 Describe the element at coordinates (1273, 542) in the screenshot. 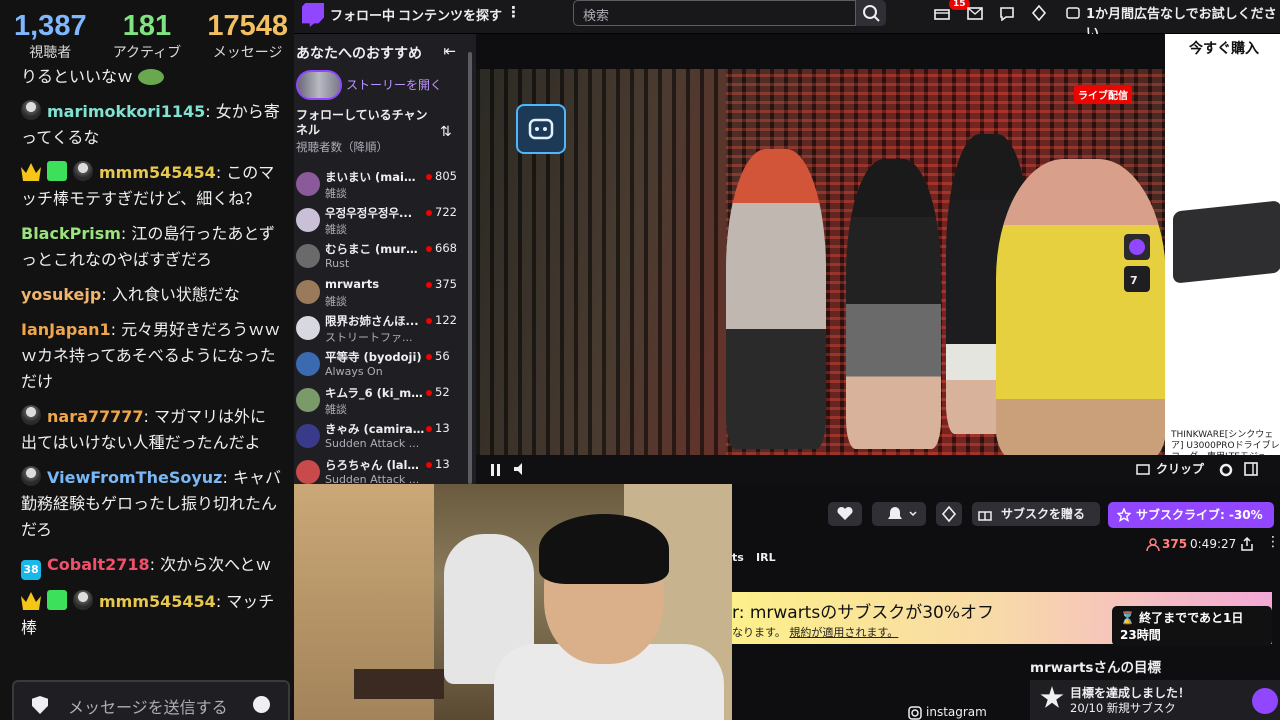

I see `more-options-icon: ⋮` at that location.